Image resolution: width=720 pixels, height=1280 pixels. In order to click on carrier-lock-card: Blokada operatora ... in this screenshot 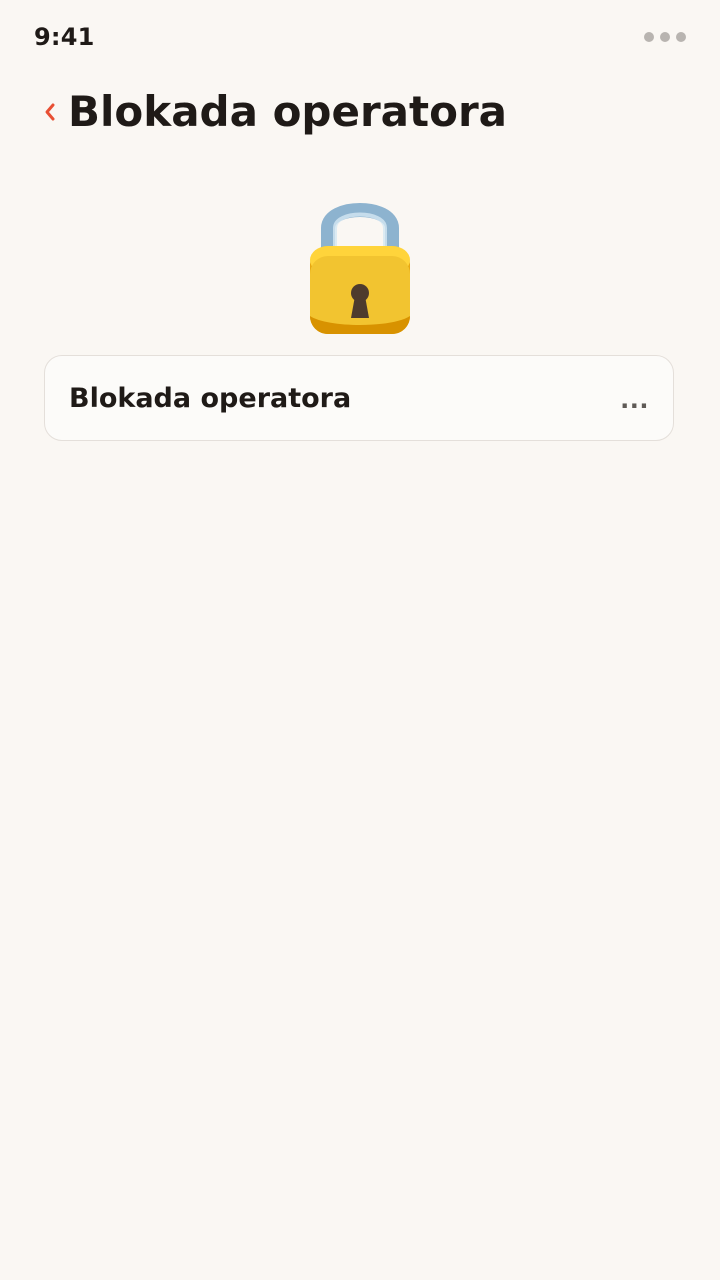, I will do `click(359, 398)`.